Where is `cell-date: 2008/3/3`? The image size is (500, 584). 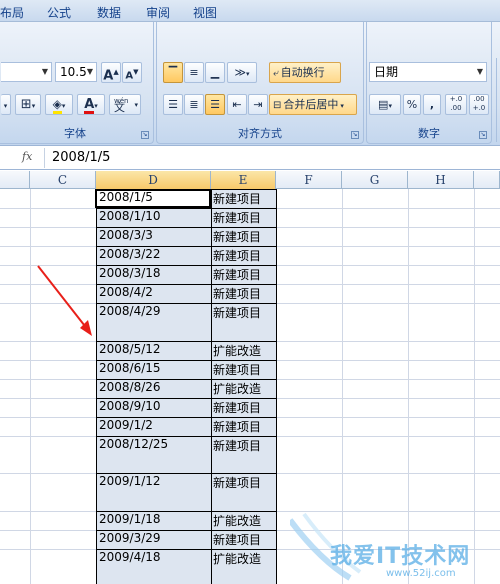
cell-date: 2008/3/3 is located at coordinates (153, 237).